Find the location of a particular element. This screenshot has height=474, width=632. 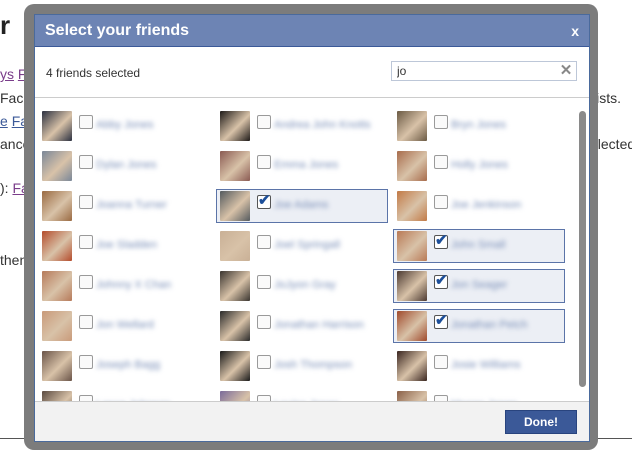

friend-item: Johnny X Chan is located at coordinates (124, 286).